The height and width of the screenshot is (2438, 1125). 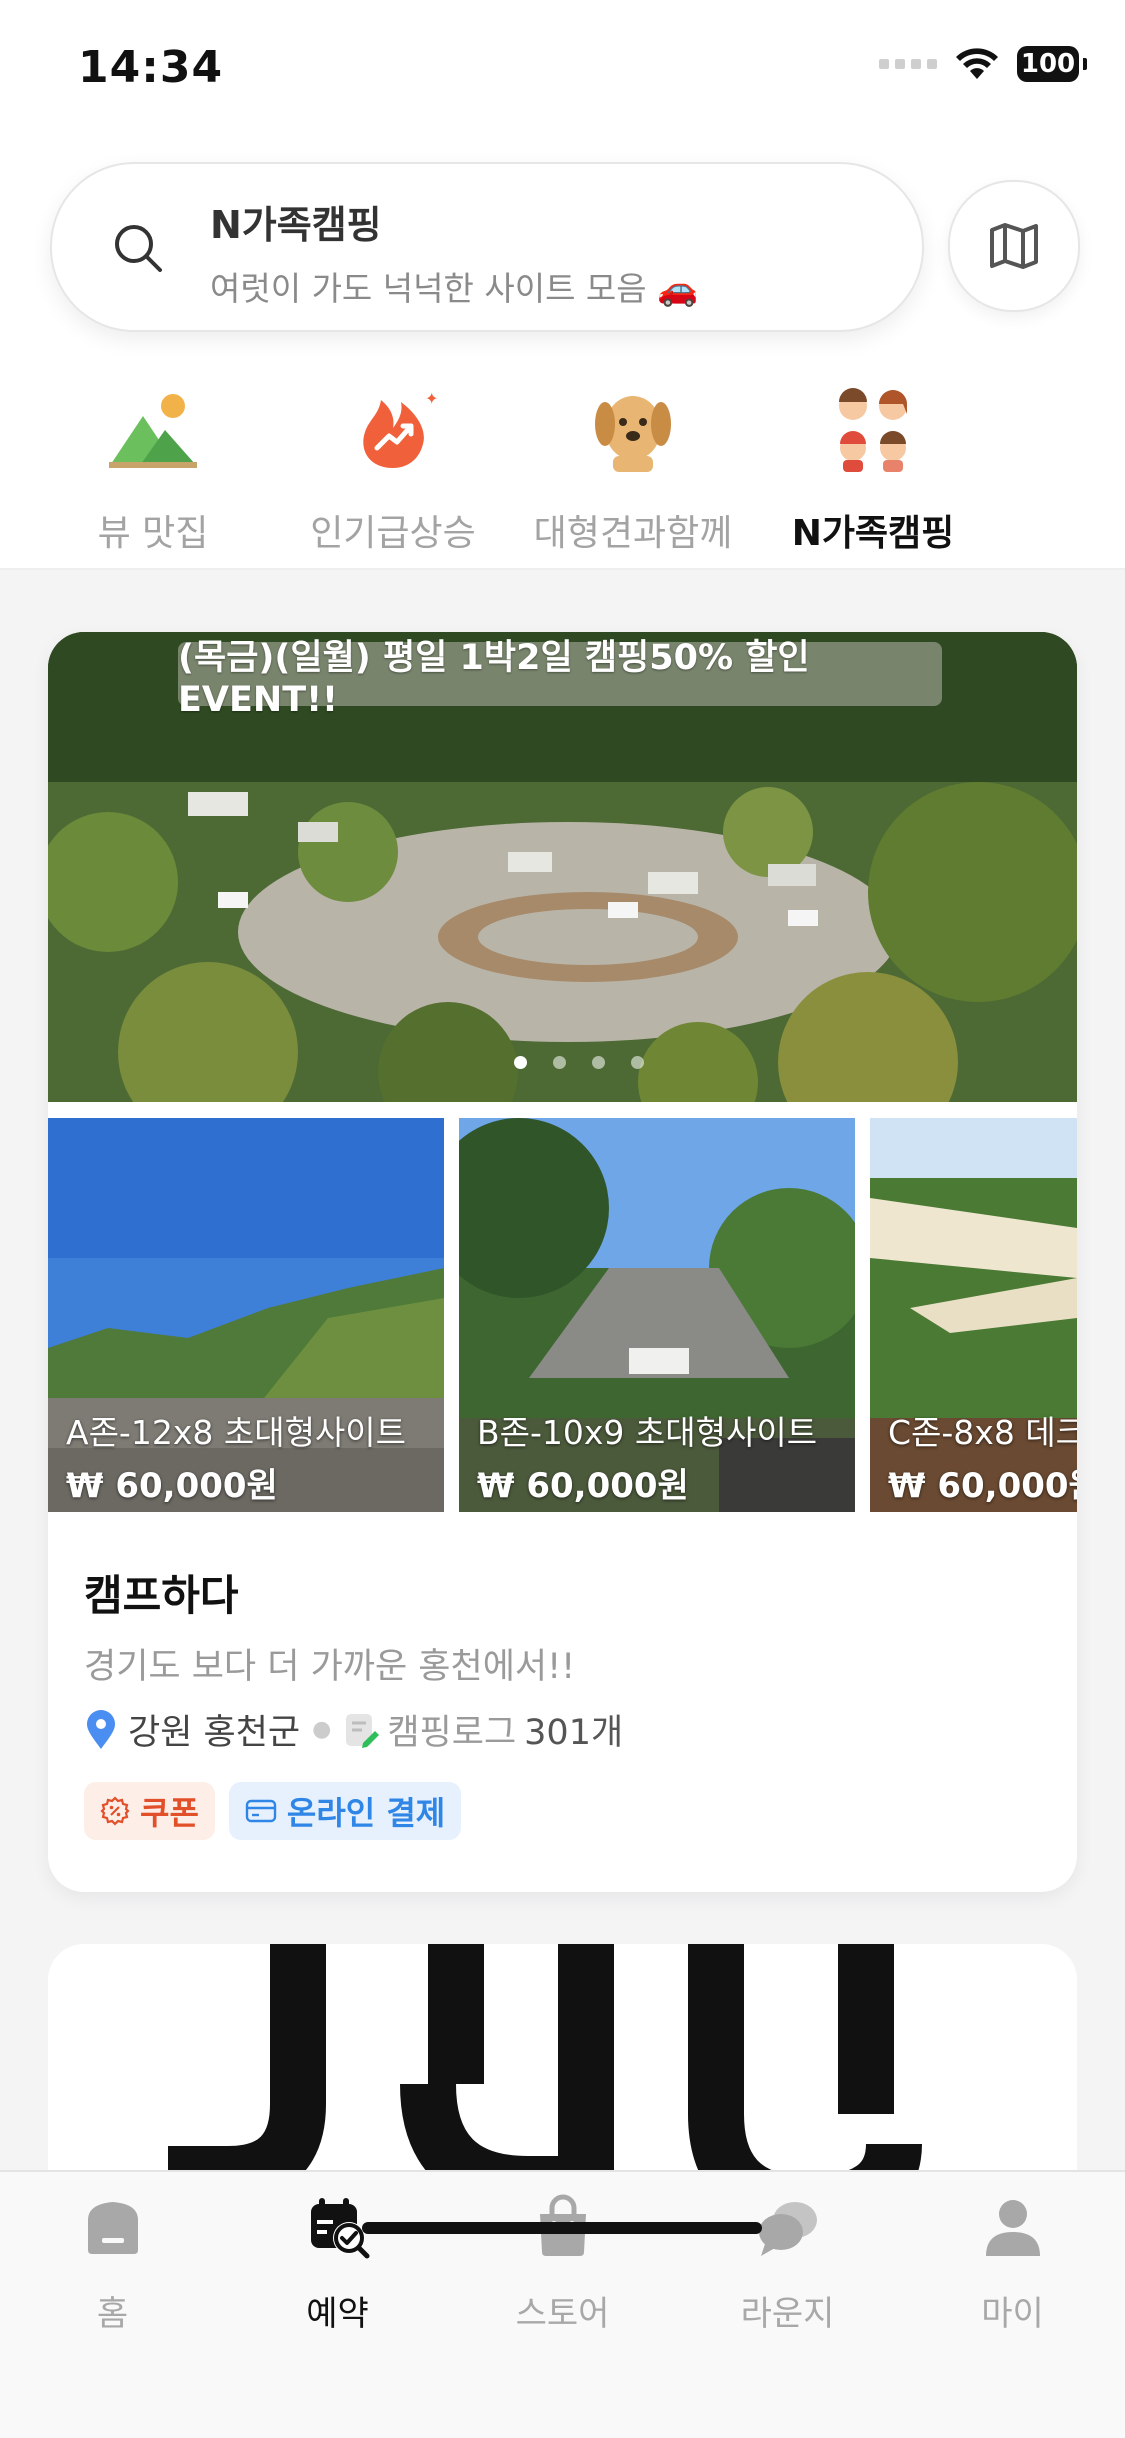 I want to click on search-title: N가족캠핑, so click(x=296, y=225).